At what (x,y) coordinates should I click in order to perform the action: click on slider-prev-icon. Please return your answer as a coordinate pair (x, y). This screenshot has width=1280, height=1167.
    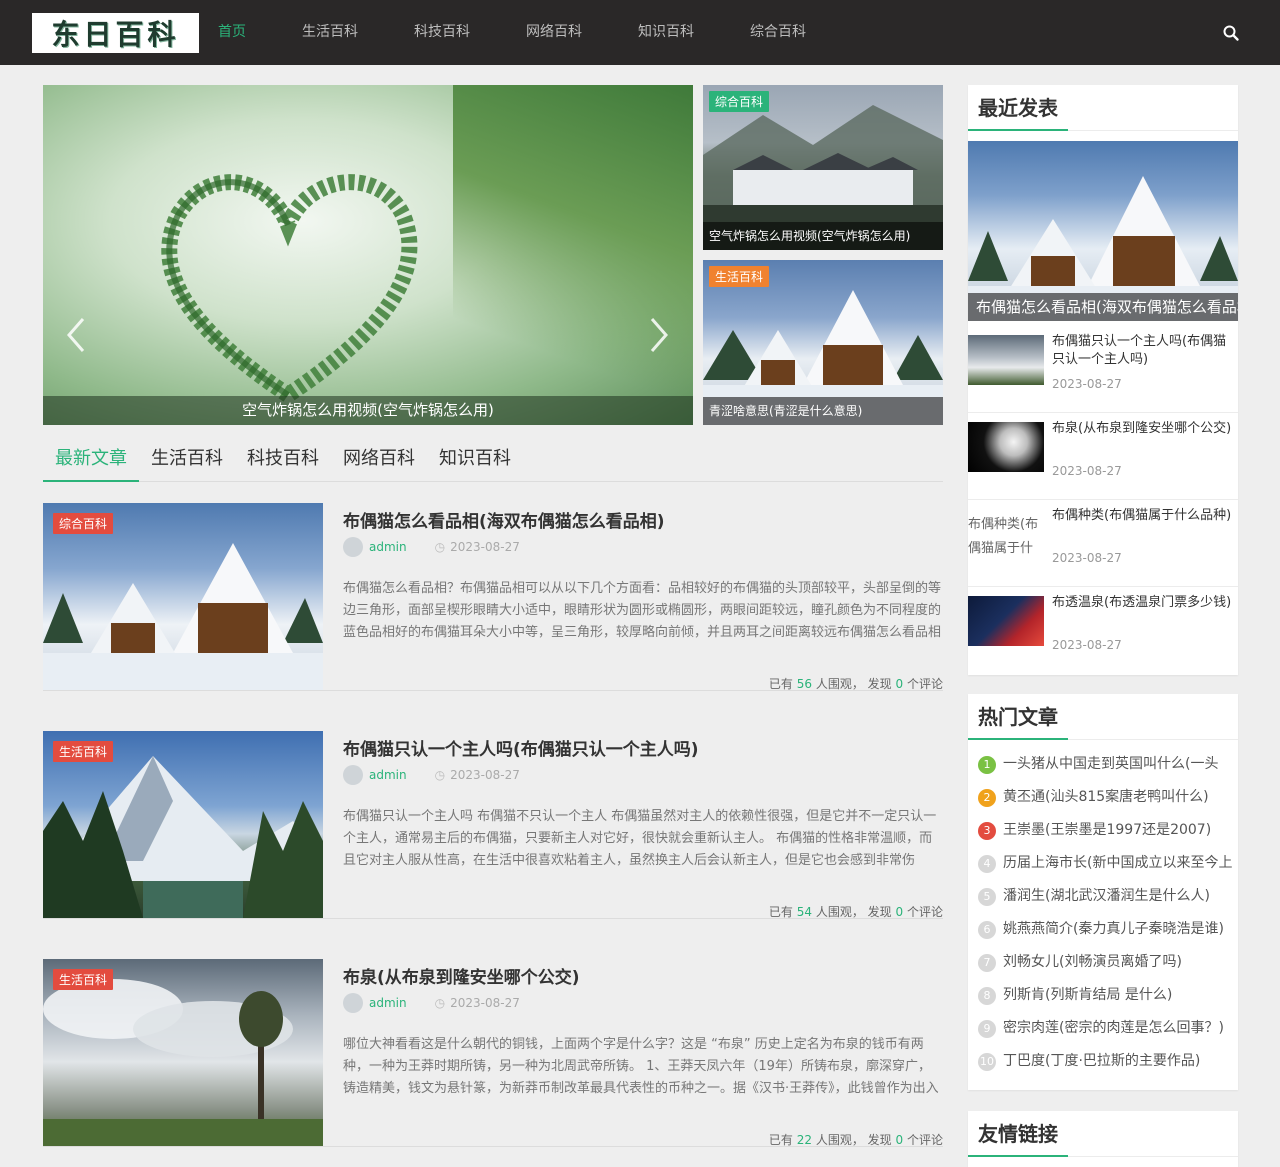
    Looking at the image, I should click on (76, 335).